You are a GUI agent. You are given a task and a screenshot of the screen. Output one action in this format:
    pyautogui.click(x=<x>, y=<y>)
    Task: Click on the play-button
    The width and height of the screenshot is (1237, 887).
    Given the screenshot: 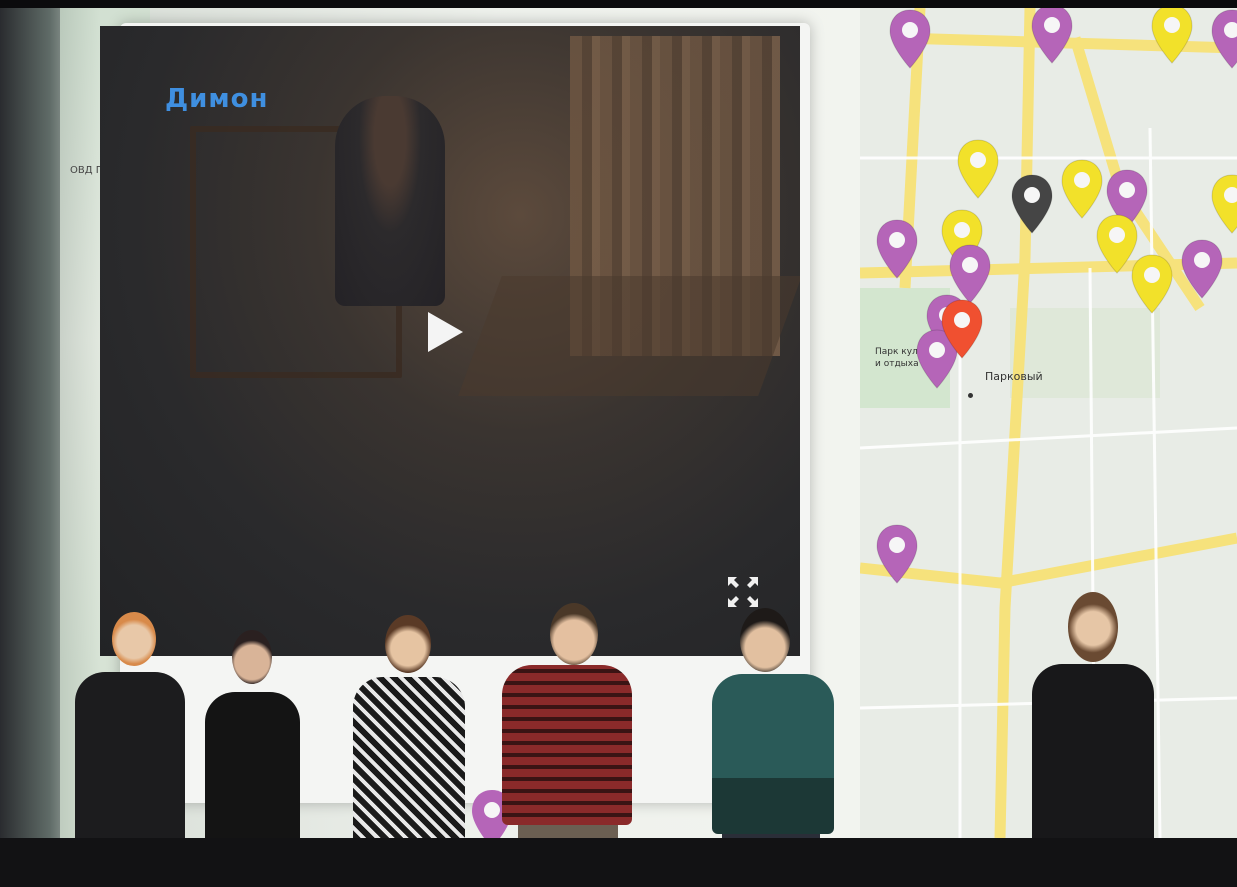 What is the action you would take?
    pyautogui.click(x=440, y=331)
    